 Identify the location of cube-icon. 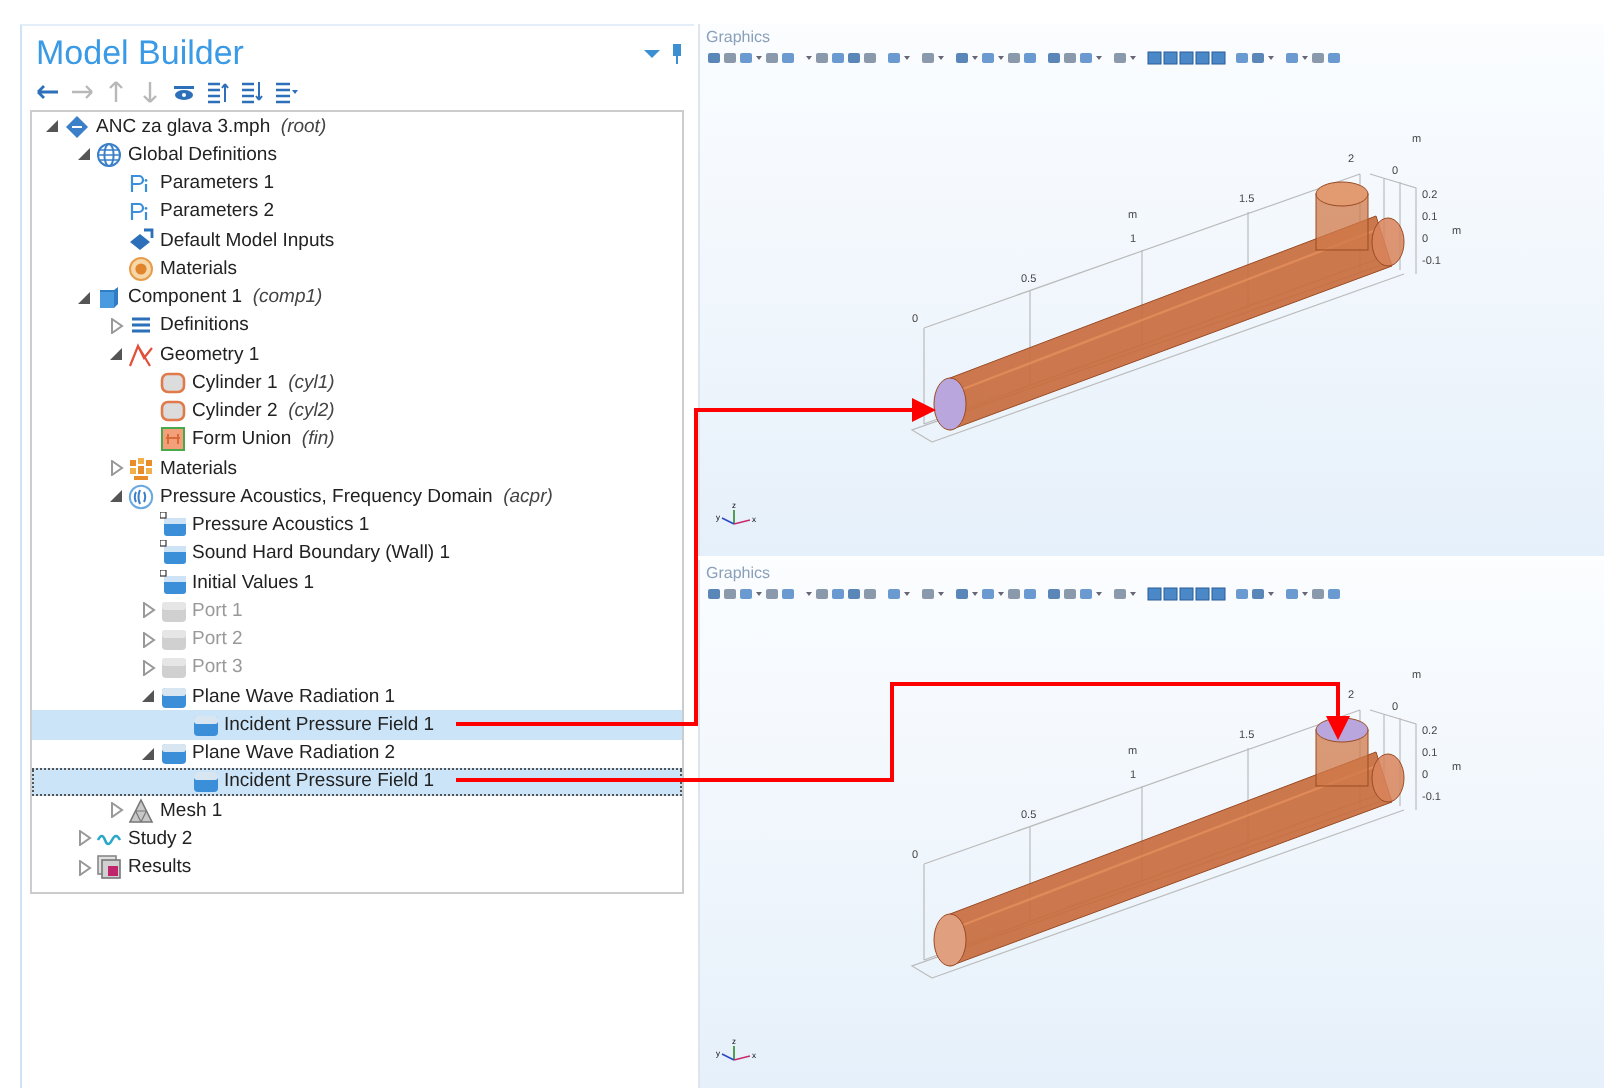
(109, 297).